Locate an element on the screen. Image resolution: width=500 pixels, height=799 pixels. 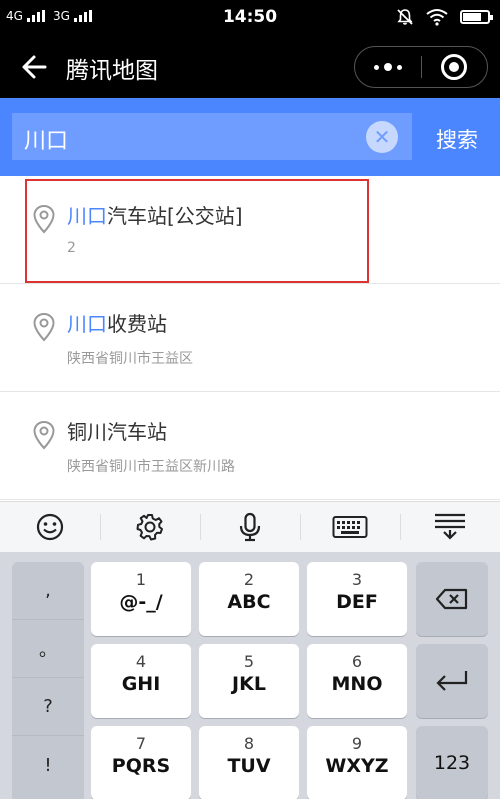
gear-icon is located at coordinates (149, 527).